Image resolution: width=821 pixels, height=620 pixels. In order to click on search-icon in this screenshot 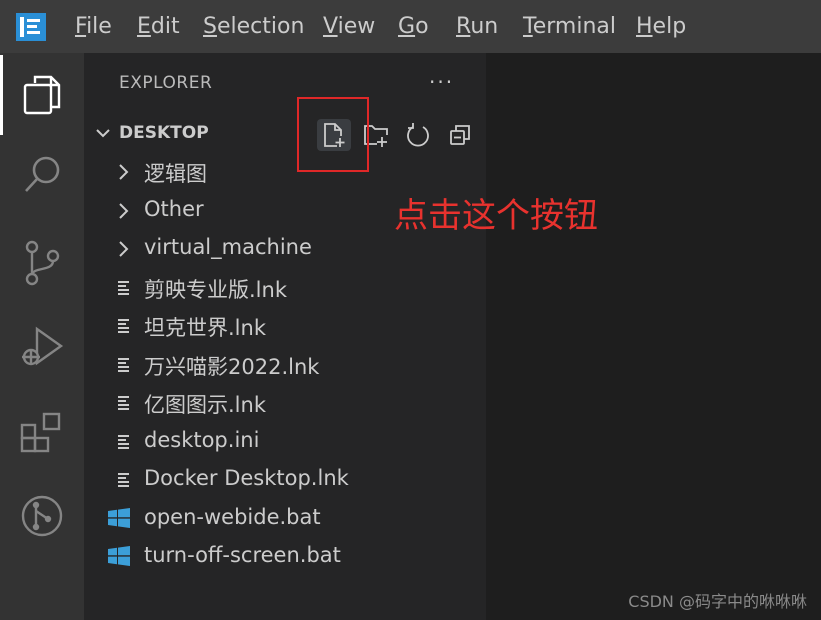, I will do `click(42, 175)`.